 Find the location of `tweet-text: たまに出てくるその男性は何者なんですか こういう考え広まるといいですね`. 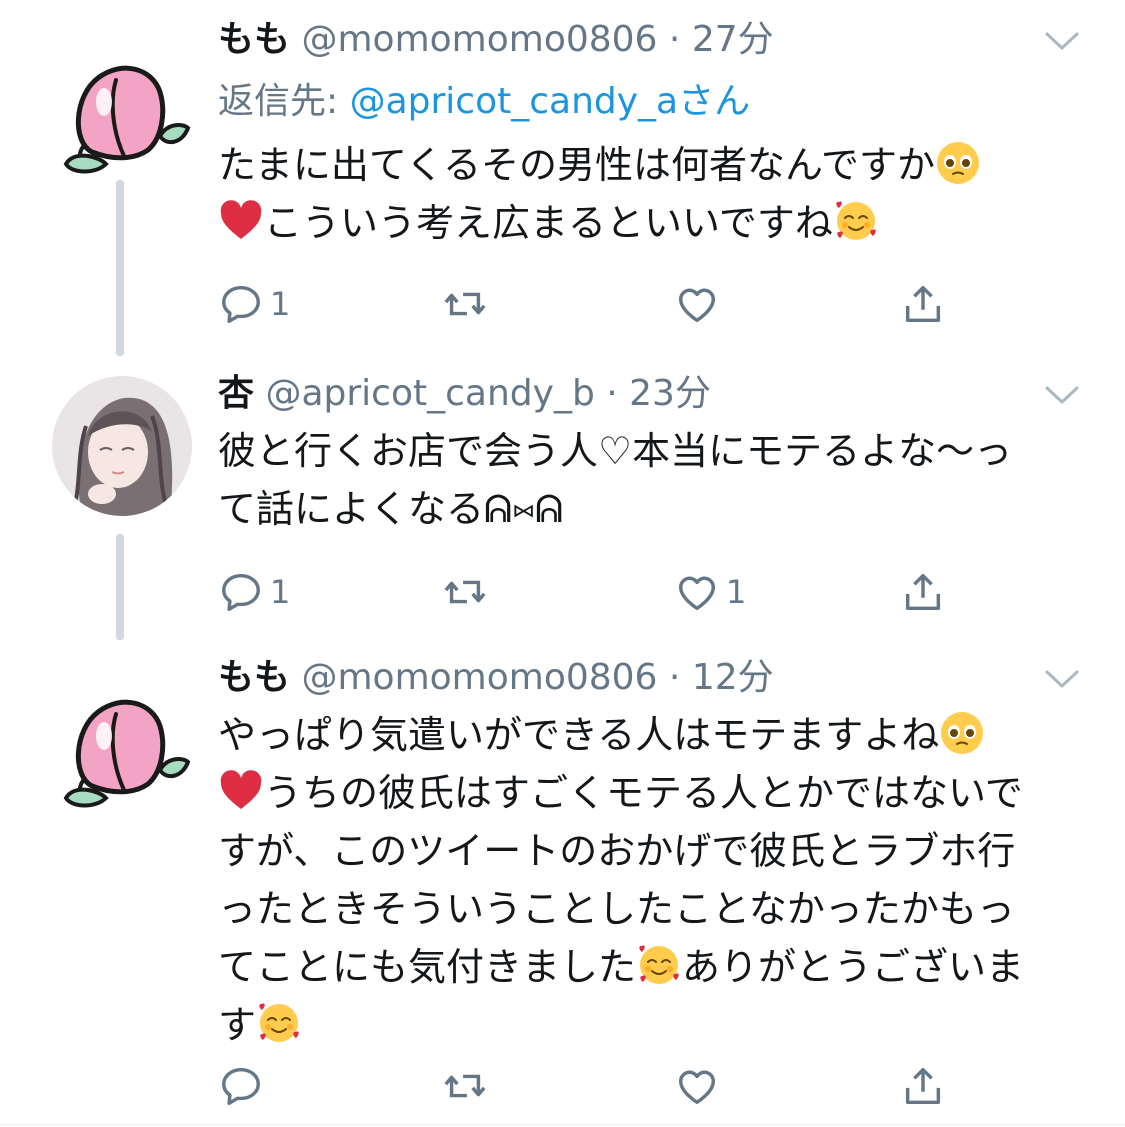

tweet-text: たまに出てくるその男性は何者なんですか こういう考え広まるといいですね is located at coordinates (648, 194).